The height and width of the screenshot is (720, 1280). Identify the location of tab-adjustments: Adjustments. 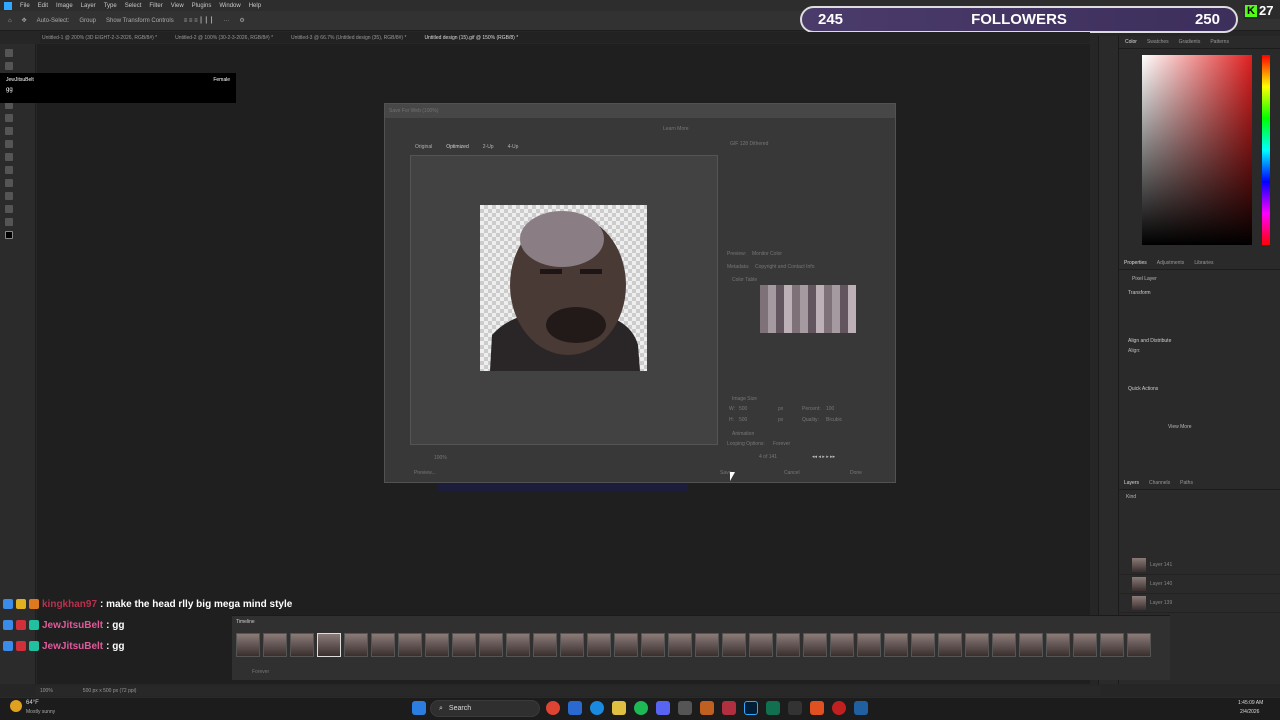
(1171, 263).